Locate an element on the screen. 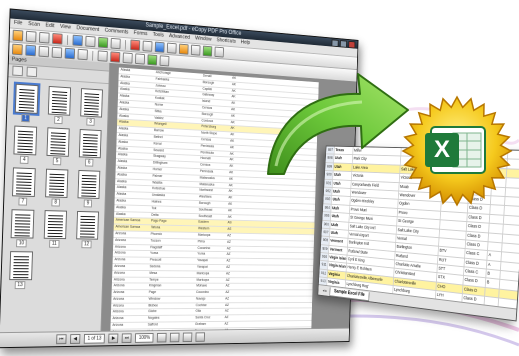 This screenshot has height=356, width=519. print-status-icon is located at coordinates (200, 337).